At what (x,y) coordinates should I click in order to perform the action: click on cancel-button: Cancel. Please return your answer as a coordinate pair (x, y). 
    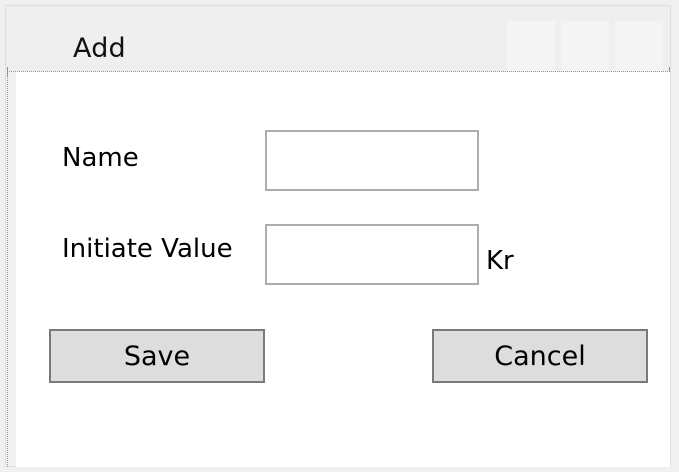
    Looking at the image, I should click on (540, 356).